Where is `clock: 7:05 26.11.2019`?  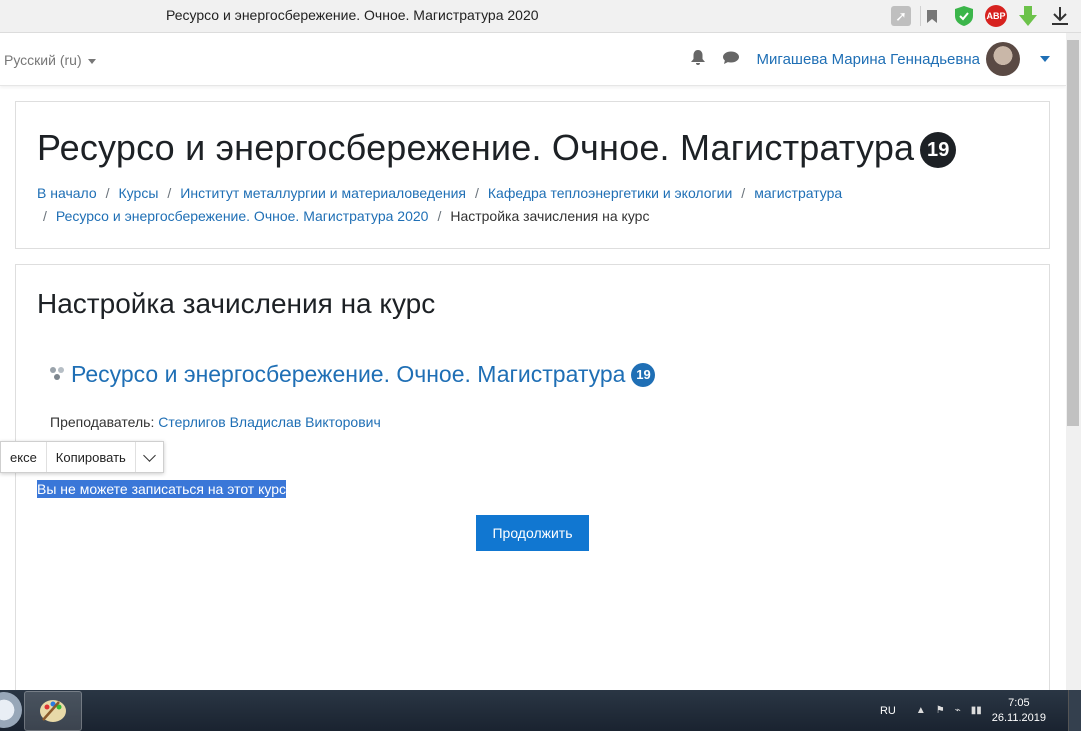
clock: 7:05 26.11.2019 is located at coordinates (1019, 711).